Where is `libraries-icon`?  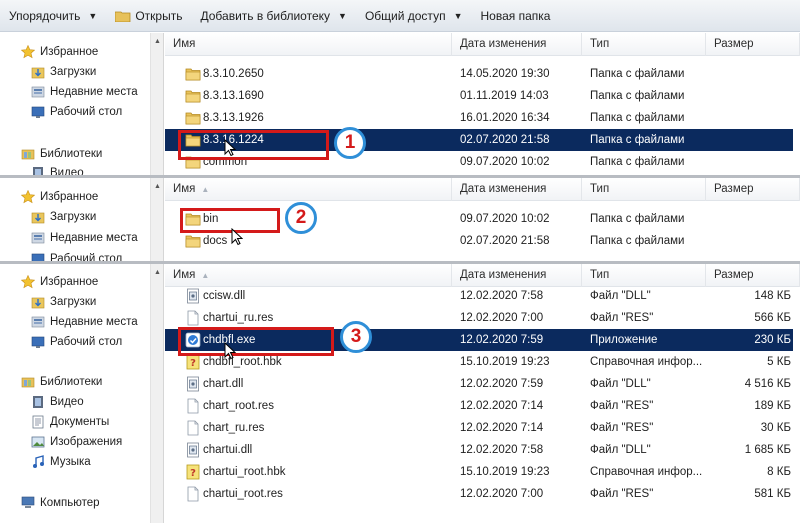 libraries-icon is located at coordinates (28, 154).